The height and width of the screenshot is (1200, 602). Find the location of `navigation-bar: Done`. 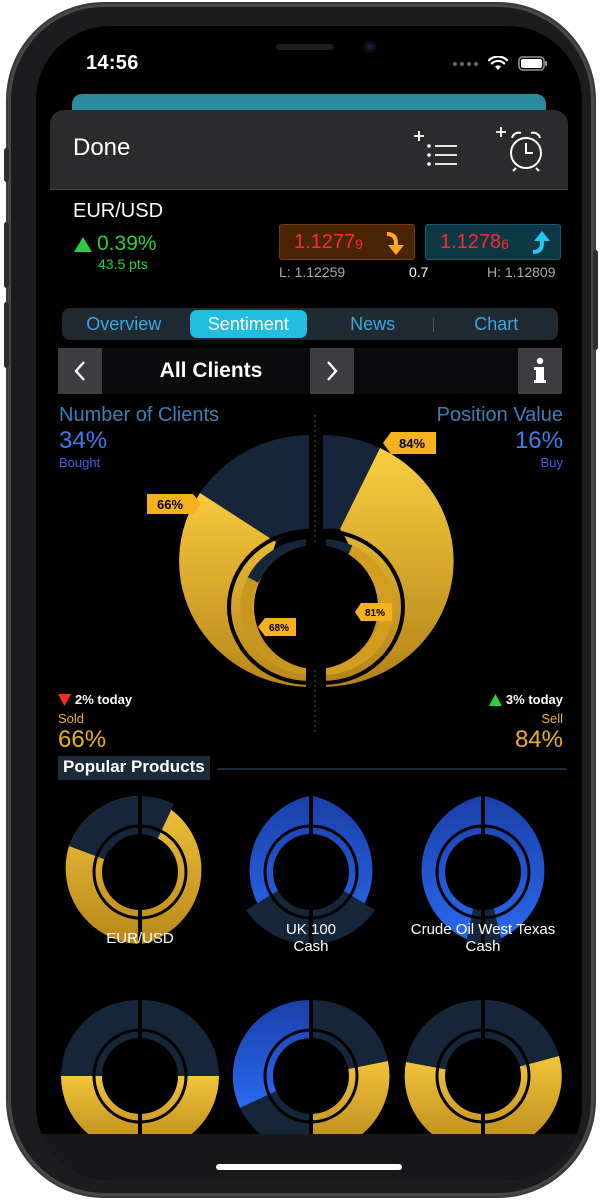

navigation-bar: Done is located at coordinates (309, 150).